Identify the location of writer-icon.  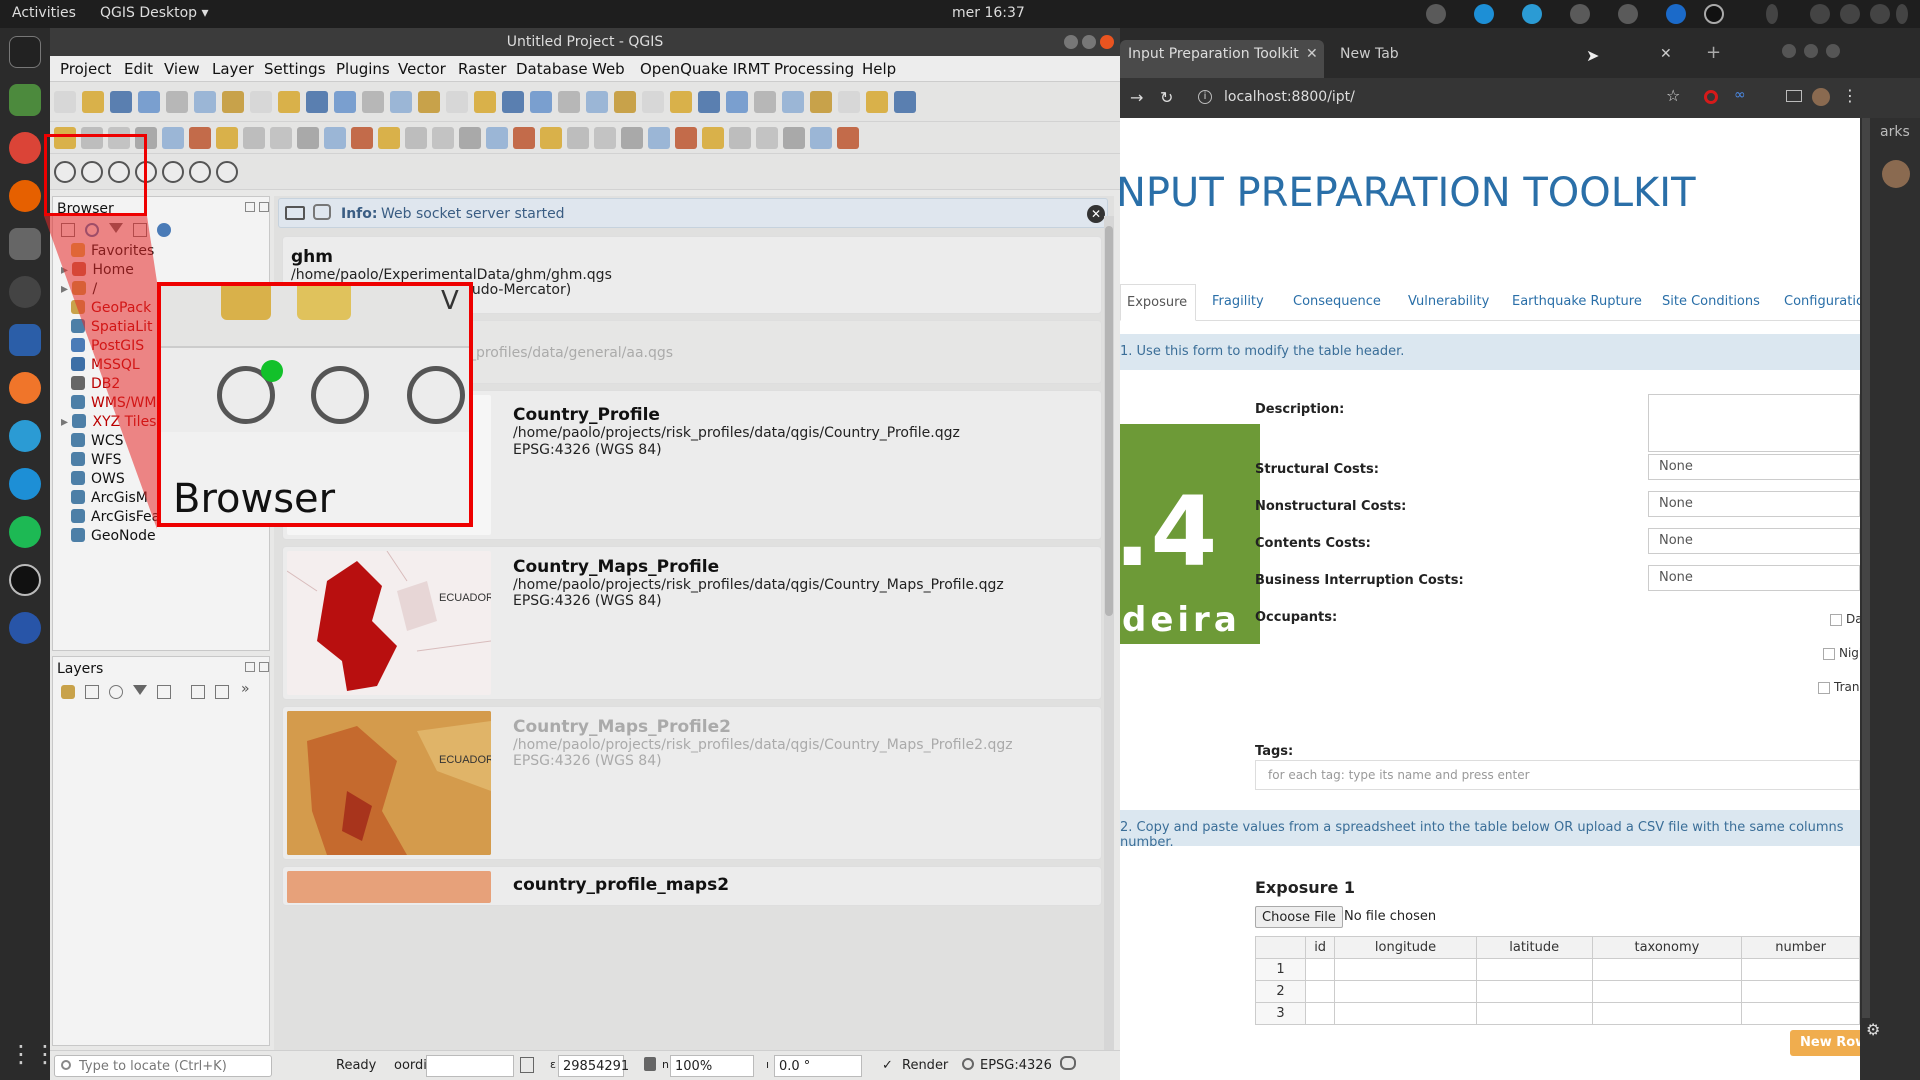
(25, 340).